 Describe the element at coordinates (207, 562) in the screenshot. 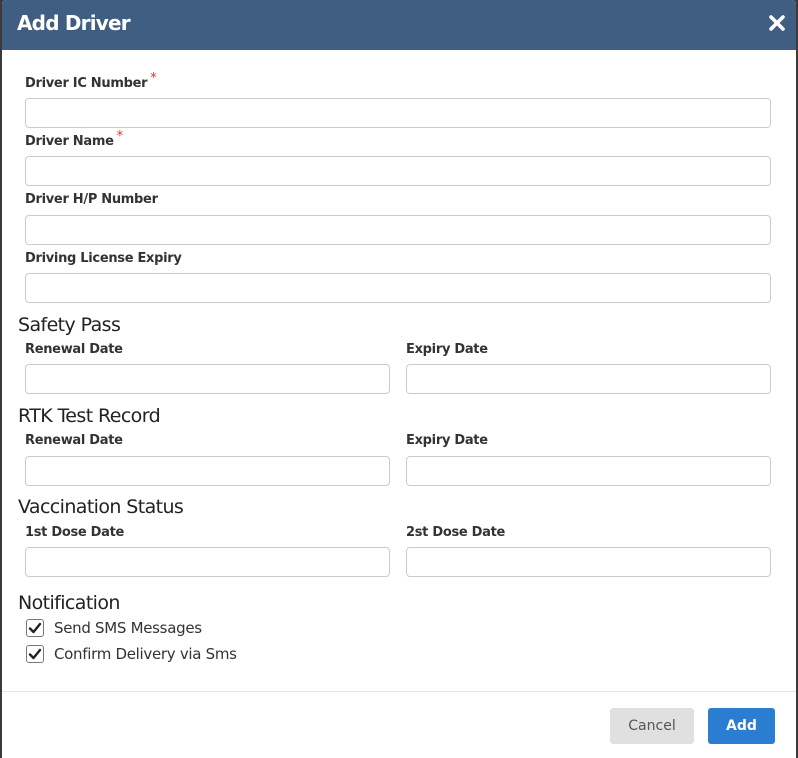

I see `dose1-date-input` at that location.